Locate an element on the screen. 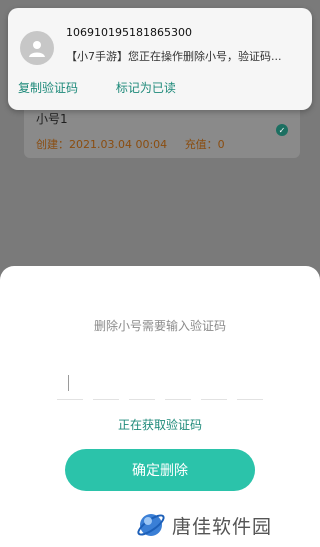  watermark: 唐佳软件园 is located at coordinates (228, 525).